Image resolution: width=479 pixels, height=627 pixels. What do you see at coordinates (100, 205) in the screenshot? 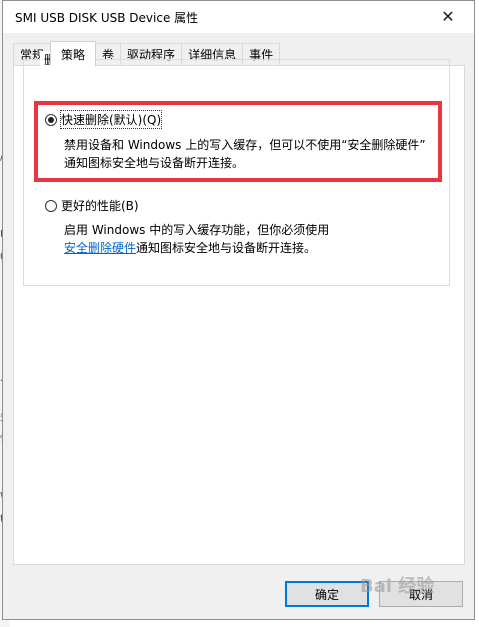
I see `better-performance-label: 更好的性能(B)` at bounding box center [100, 205].